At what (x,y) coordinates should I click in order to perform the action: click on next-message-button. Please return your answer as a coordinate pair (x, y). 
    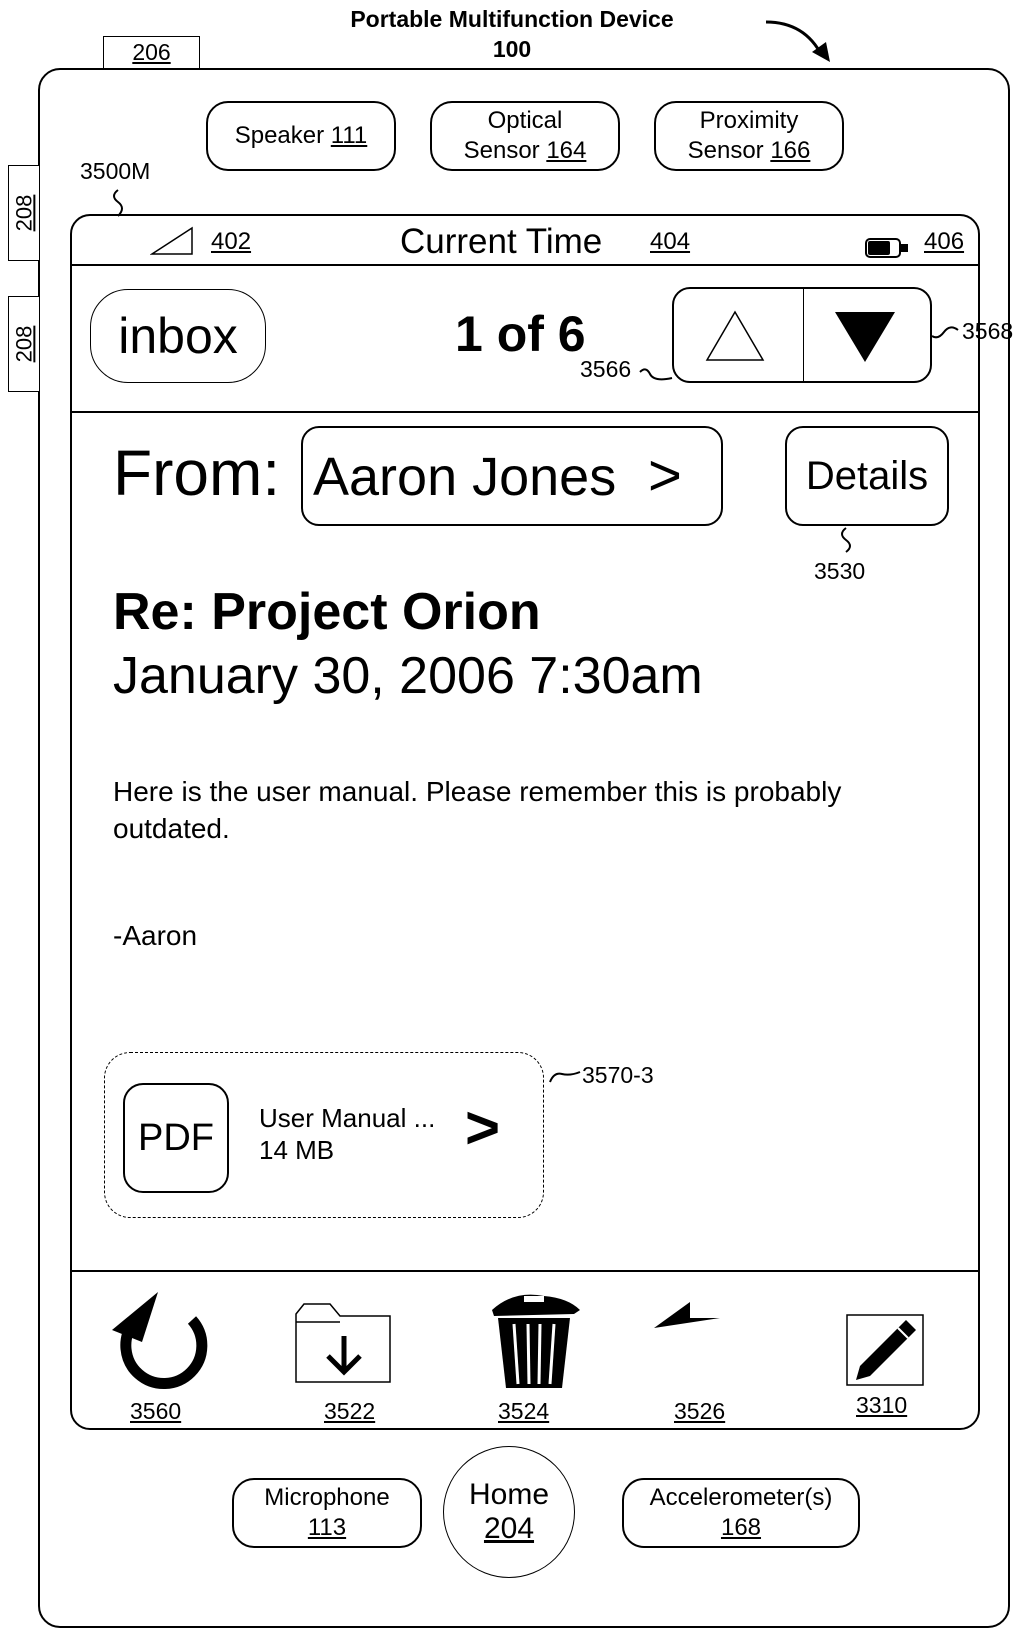
    Looking at the image, I should click on (867, 335).